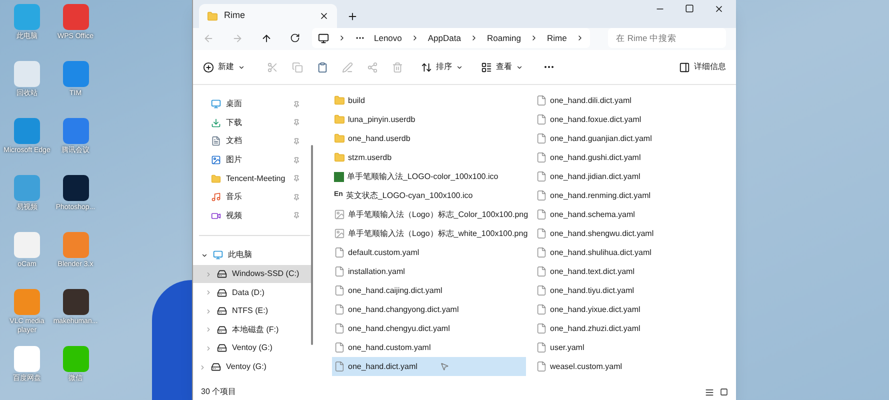 The height and width of the screenshot is (400, 889). I want to click on download-icon, so click(216, 123).